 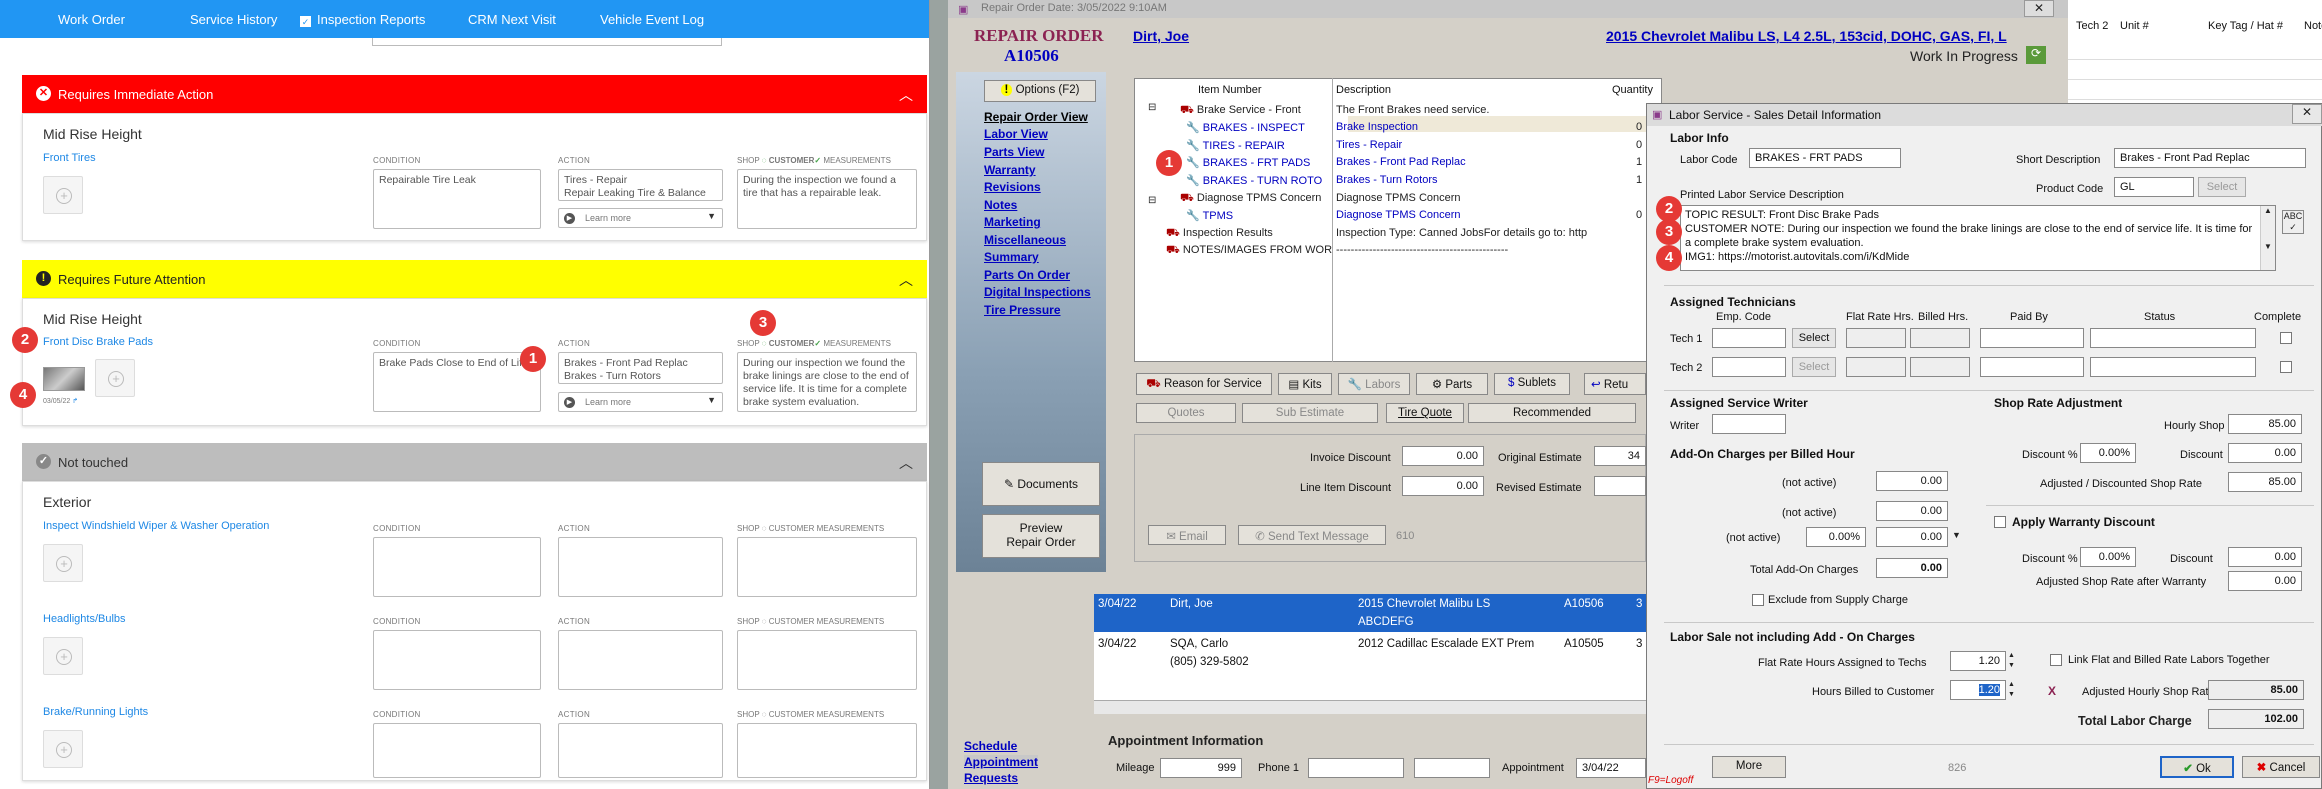 What do you see at coordinates (1010, 170) in the screenshot?
I see `nav-warranty: Warranty` at bounding box center [1010, 170].